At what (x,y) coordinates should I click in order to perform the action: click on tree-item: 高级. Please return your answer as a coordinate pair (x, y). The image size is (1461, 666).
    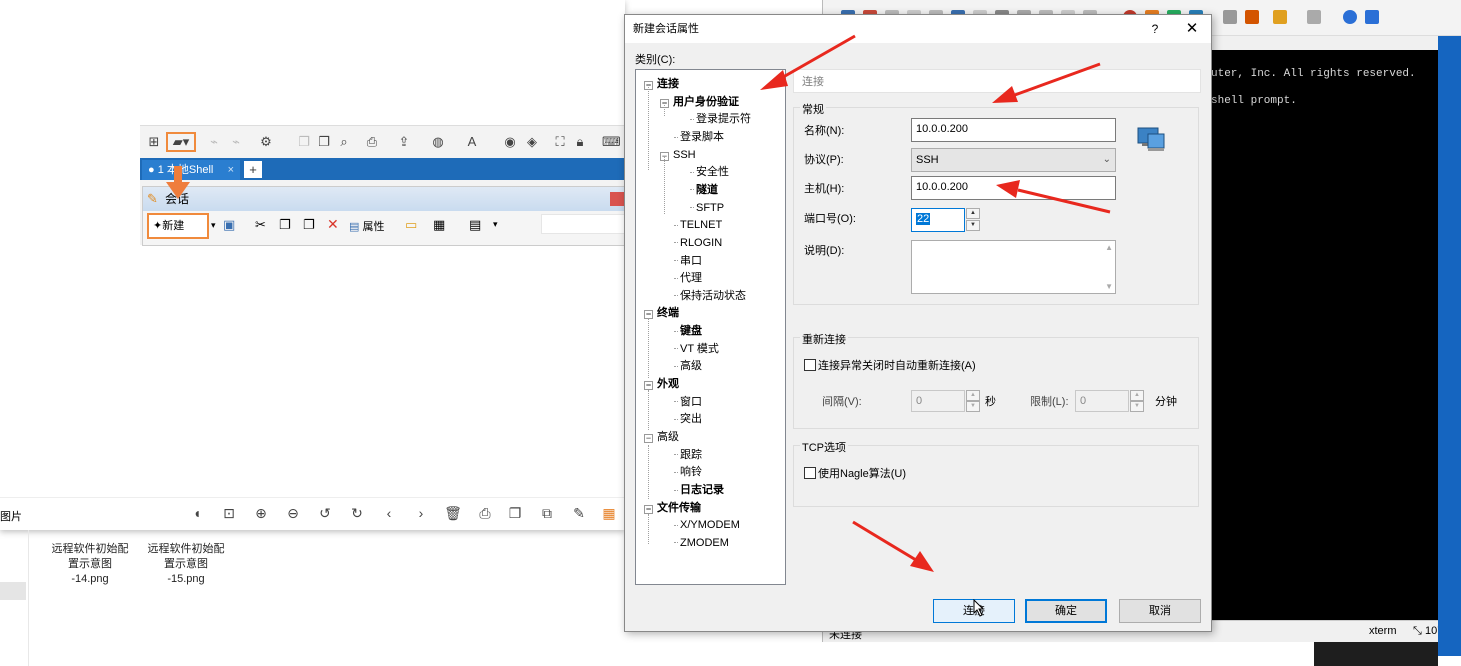
    Looking at the image, I should click on (688, 366).